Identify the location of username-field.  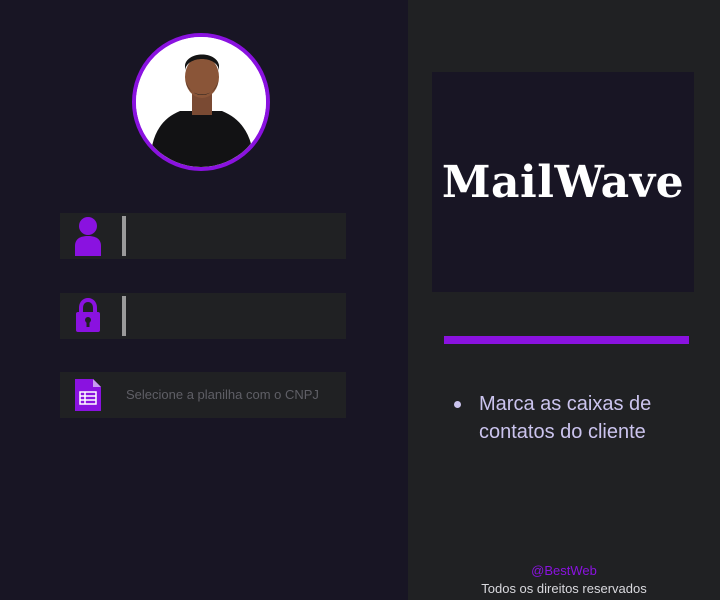
(203, 236).